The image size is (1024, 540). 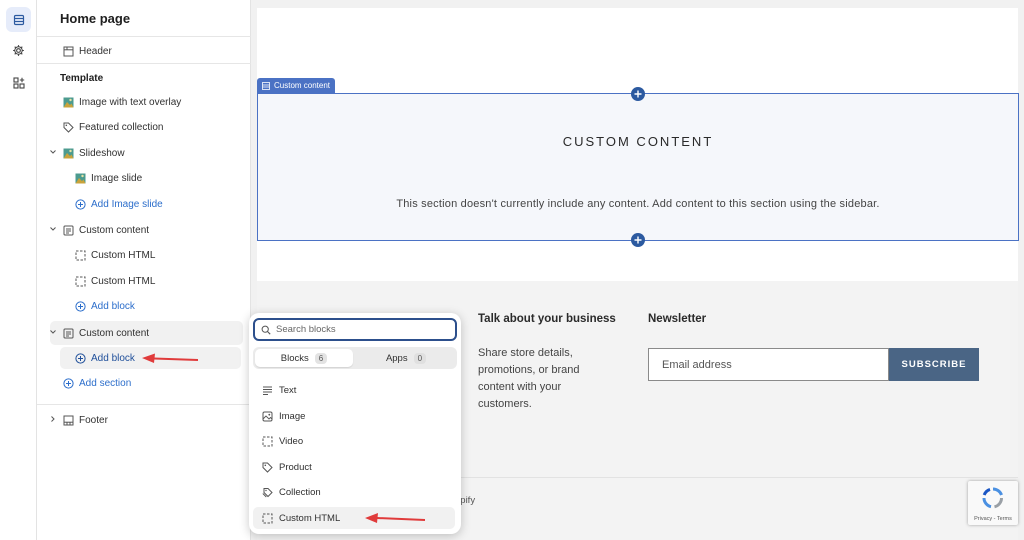 I want to click on sidebar-item-label: Footer, so click(x=93, y=420).